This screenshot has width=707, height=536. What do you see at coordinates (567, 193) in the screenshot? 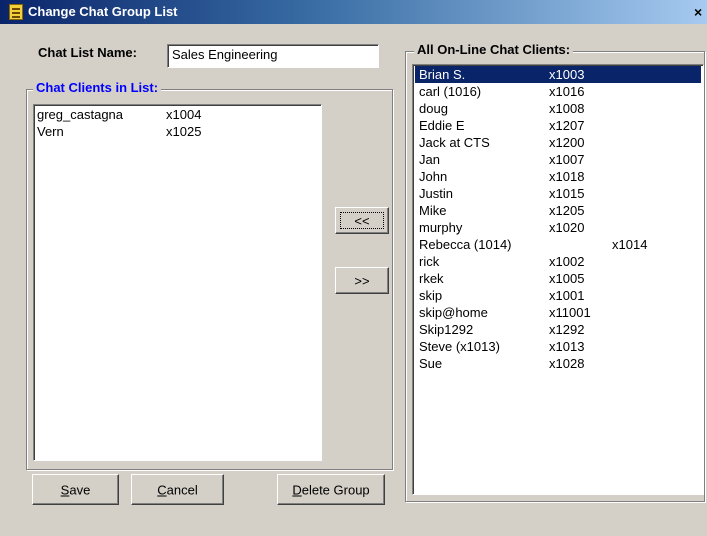
I see `client-extension: x1015` at bounding box center [567, 193].